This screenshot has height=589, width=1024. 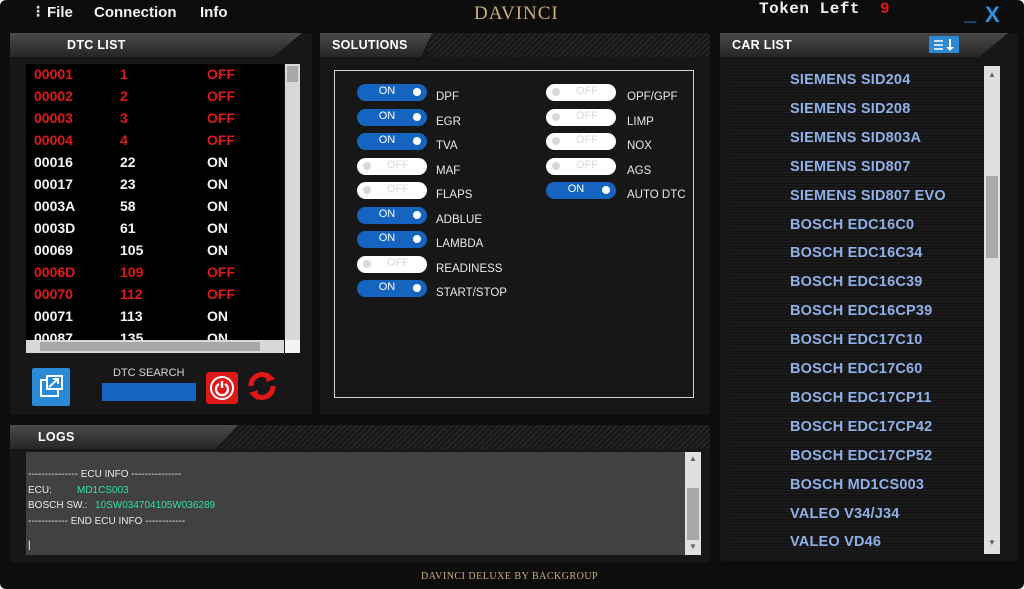 What do you see at coordinates (856, 340) in the screenshot?
I see `car-list-item: BOSCH EDC17C10` at bounding box center [856, 340].